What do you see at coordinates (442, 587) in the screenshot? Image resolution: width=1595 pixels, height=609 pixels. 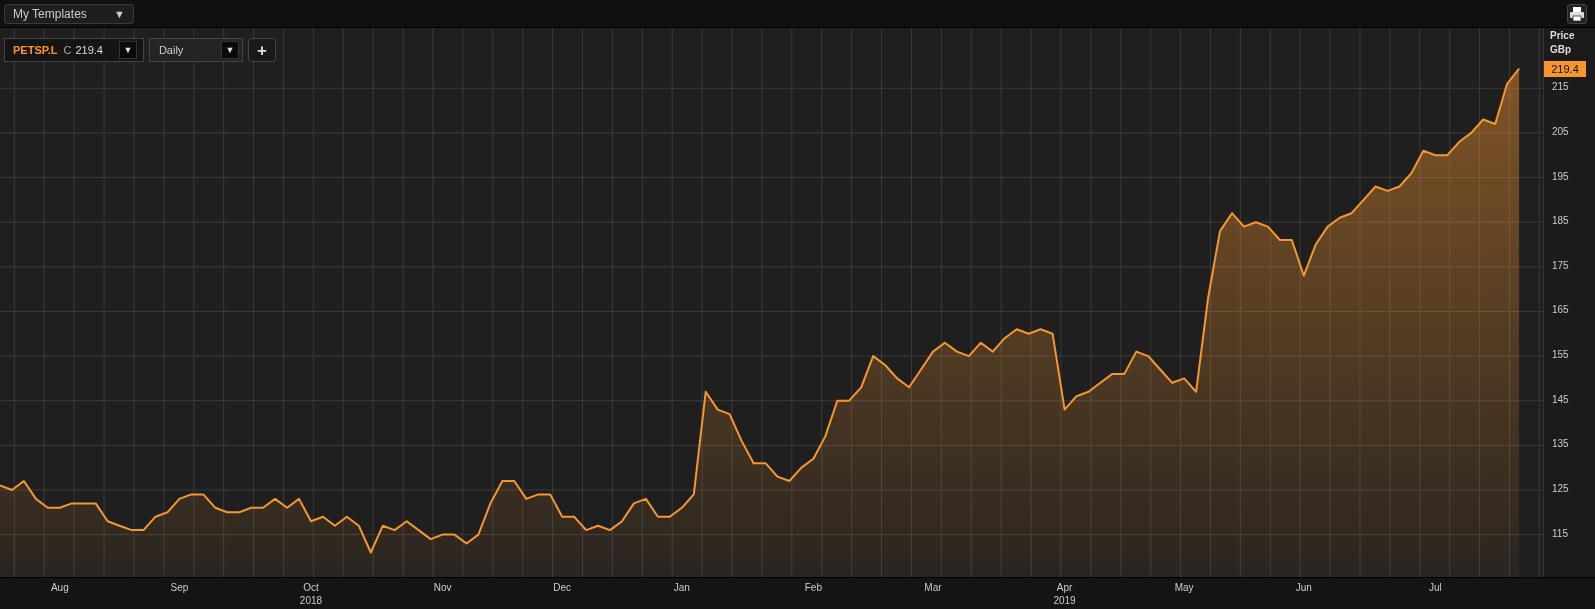 I see `x-tick-label: Nov` at bounding box center [442, 587].